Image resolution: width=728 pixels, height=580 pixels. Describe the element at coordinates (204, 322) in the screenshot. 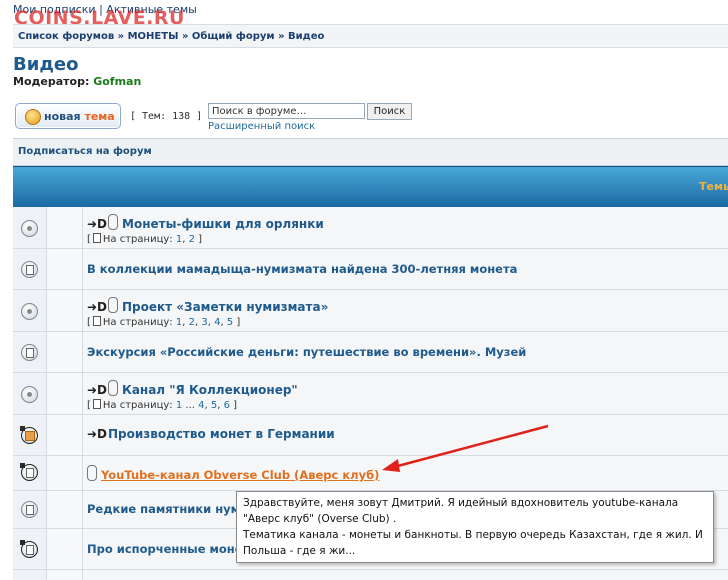

I see `page-link: 3` at that location.